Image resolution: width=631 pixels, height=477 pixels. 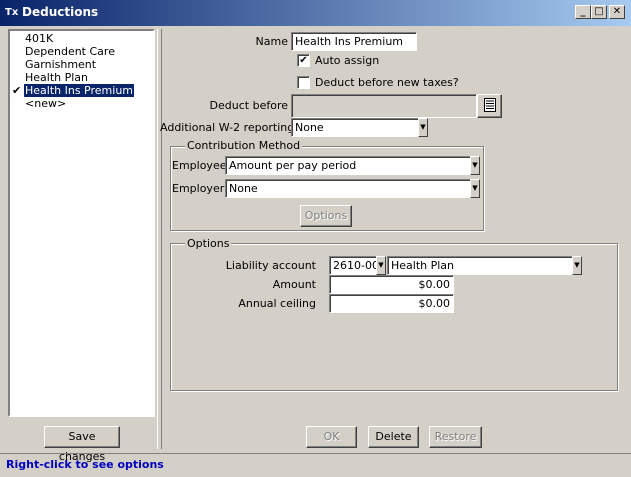 I want to click on deduct-before-field, so click(x=384, y=106).